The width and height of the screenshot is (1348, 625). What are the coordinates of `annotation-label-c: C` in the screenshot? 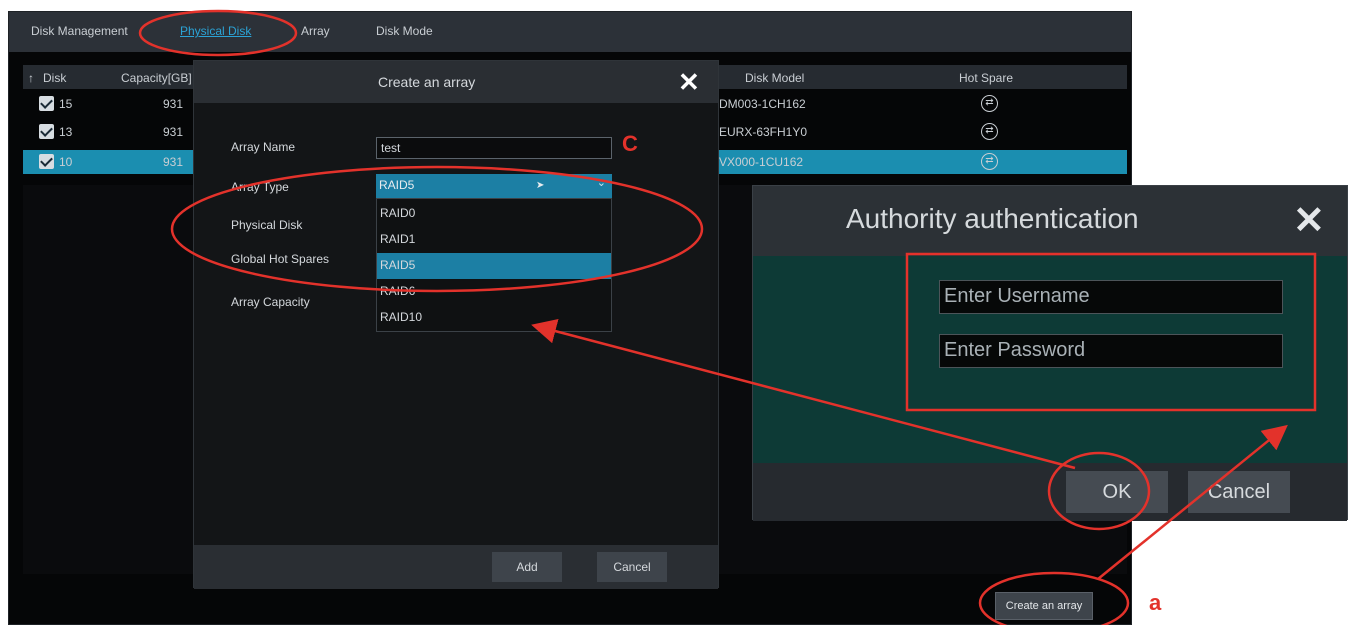 It's located at (630, 143).